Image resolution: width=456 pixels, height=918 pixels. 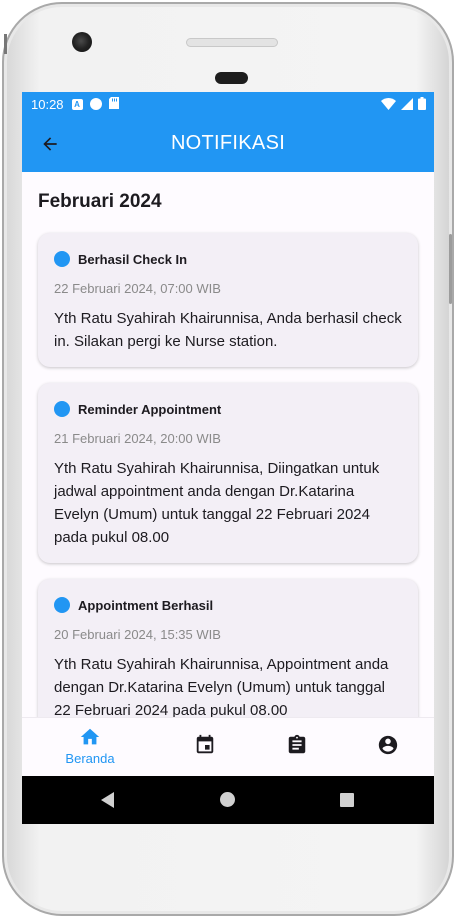 What do you see at coordinates (113, 104) in the screenshot?
I see `sd-card-icon` at bounding box center [113, 104].